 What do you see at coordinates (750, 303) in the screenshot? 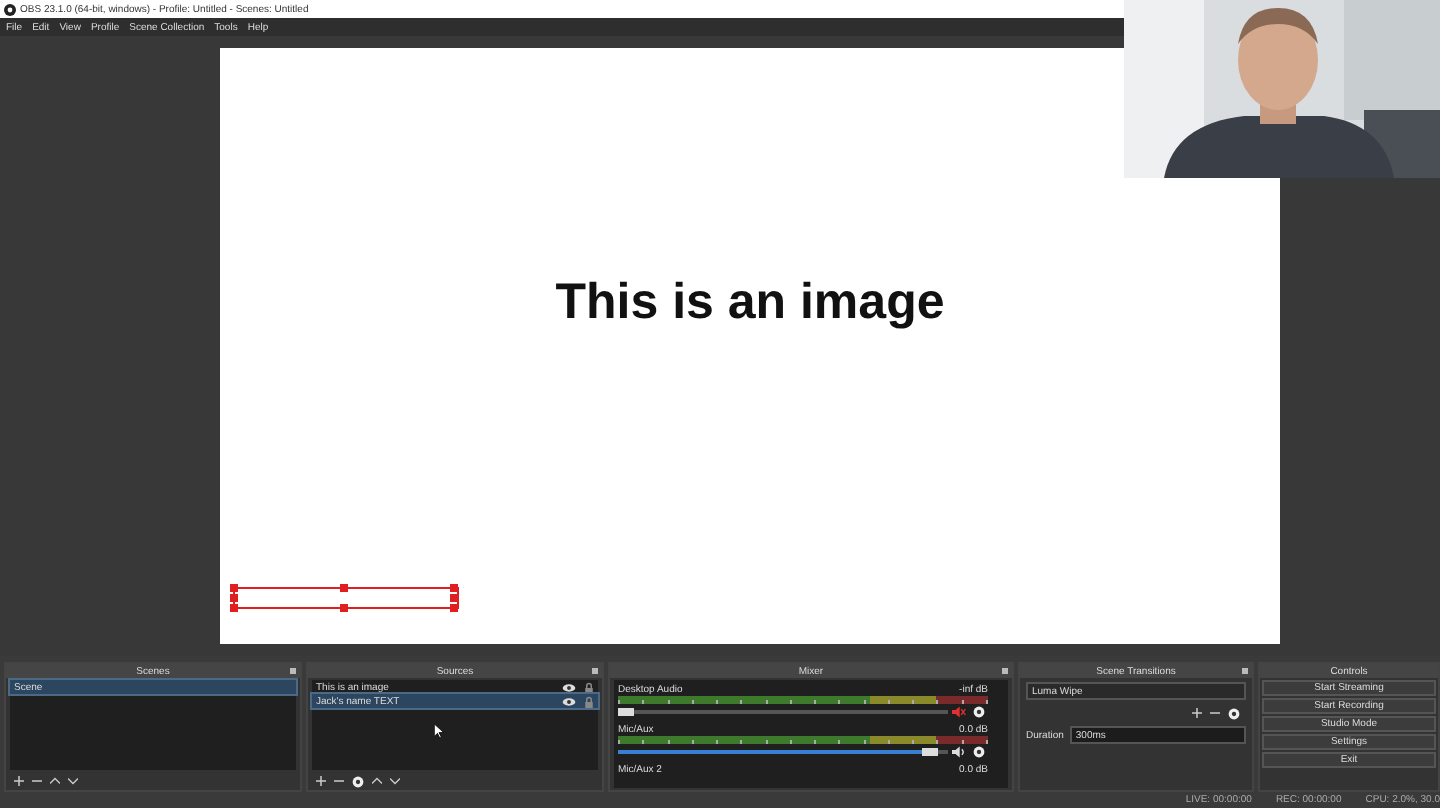
I see `image-text: This is an image` at bounding box center [750, 303].